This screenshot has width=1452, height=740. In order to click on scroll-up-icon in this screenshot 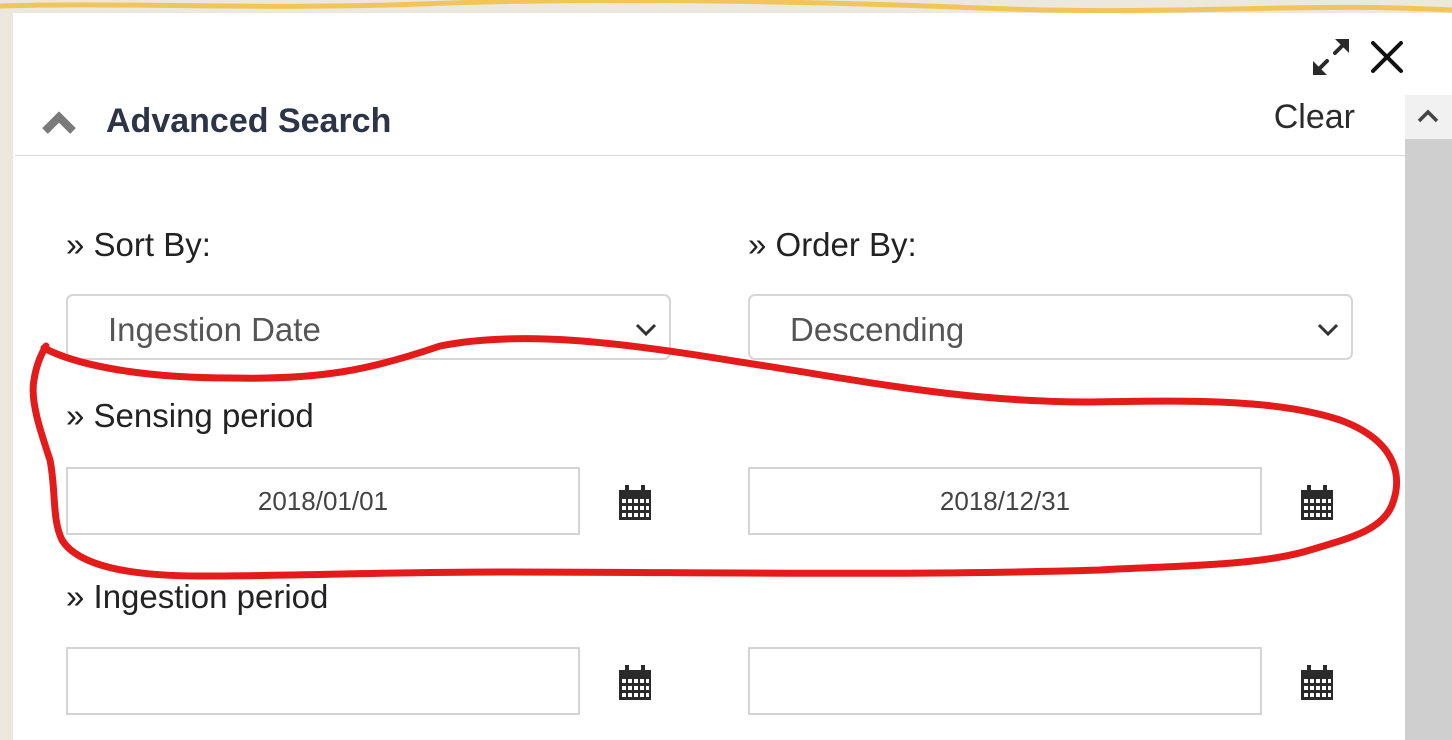, I will do `click(1428, 117)`.